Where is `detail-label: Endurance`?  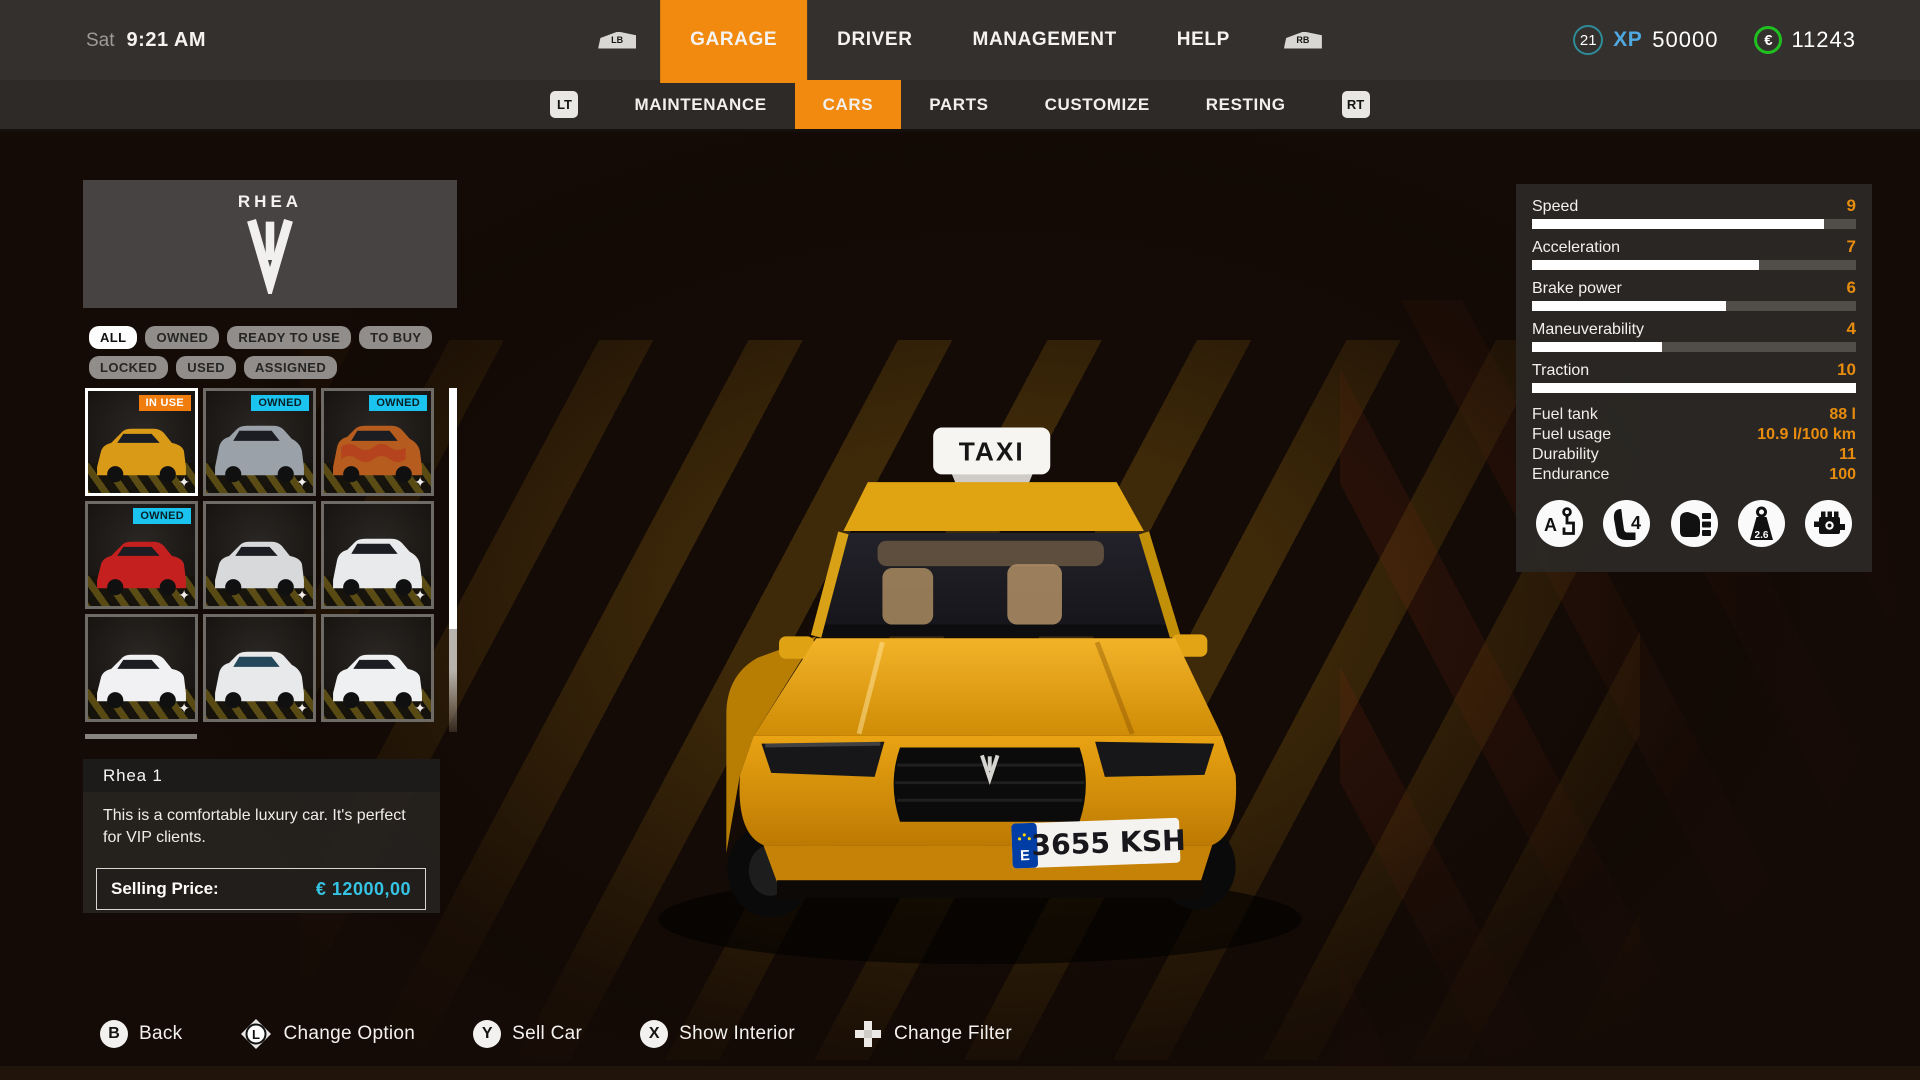 detail-label: Endurance is located at coordinates (1571, 474).